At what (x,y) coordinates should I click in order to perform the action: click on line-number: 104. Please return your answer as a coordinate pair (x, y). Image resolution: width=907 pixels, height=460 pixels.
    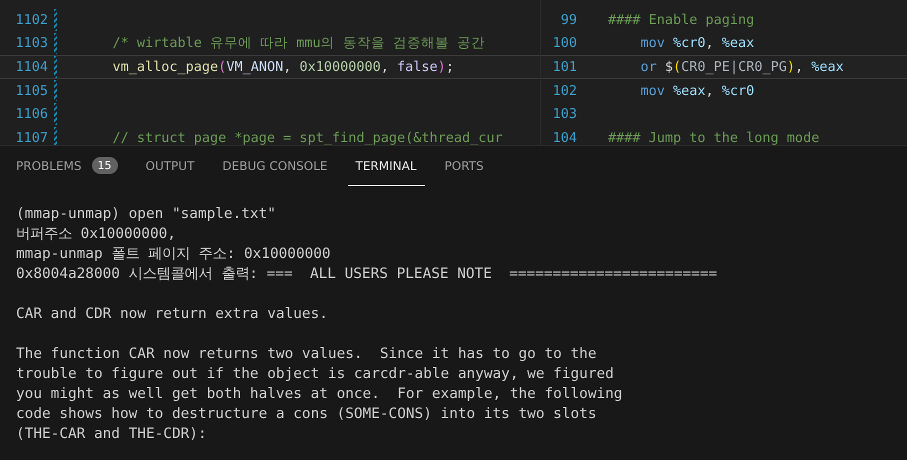
    Looking at the image, I should click on (564, 137).